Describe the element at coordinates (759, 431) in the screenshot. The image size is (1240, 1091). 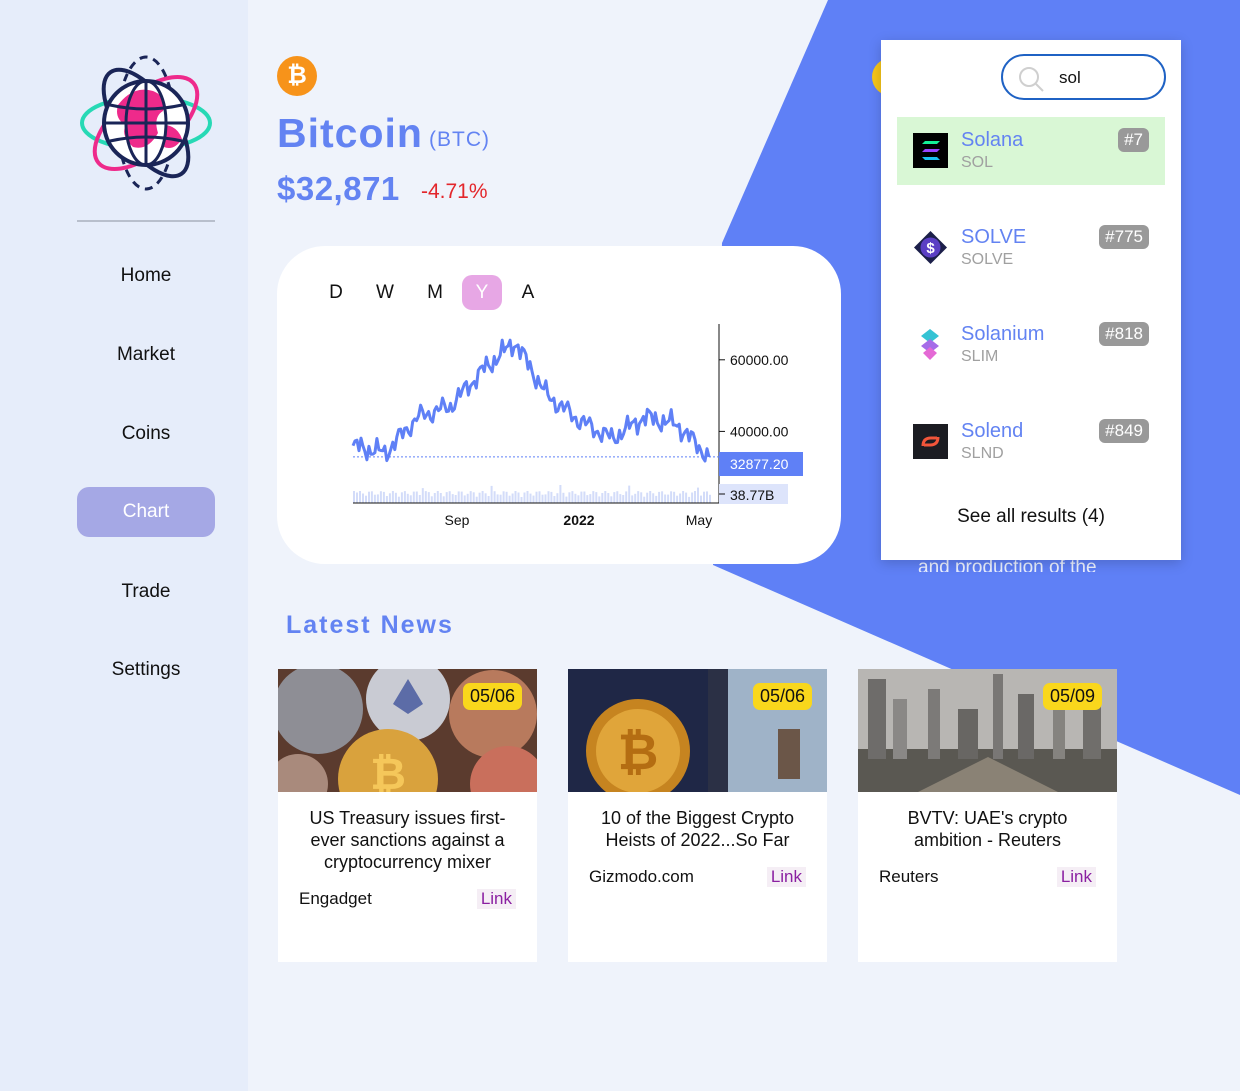
I see `y-tick-label: 40000.00` at that location.